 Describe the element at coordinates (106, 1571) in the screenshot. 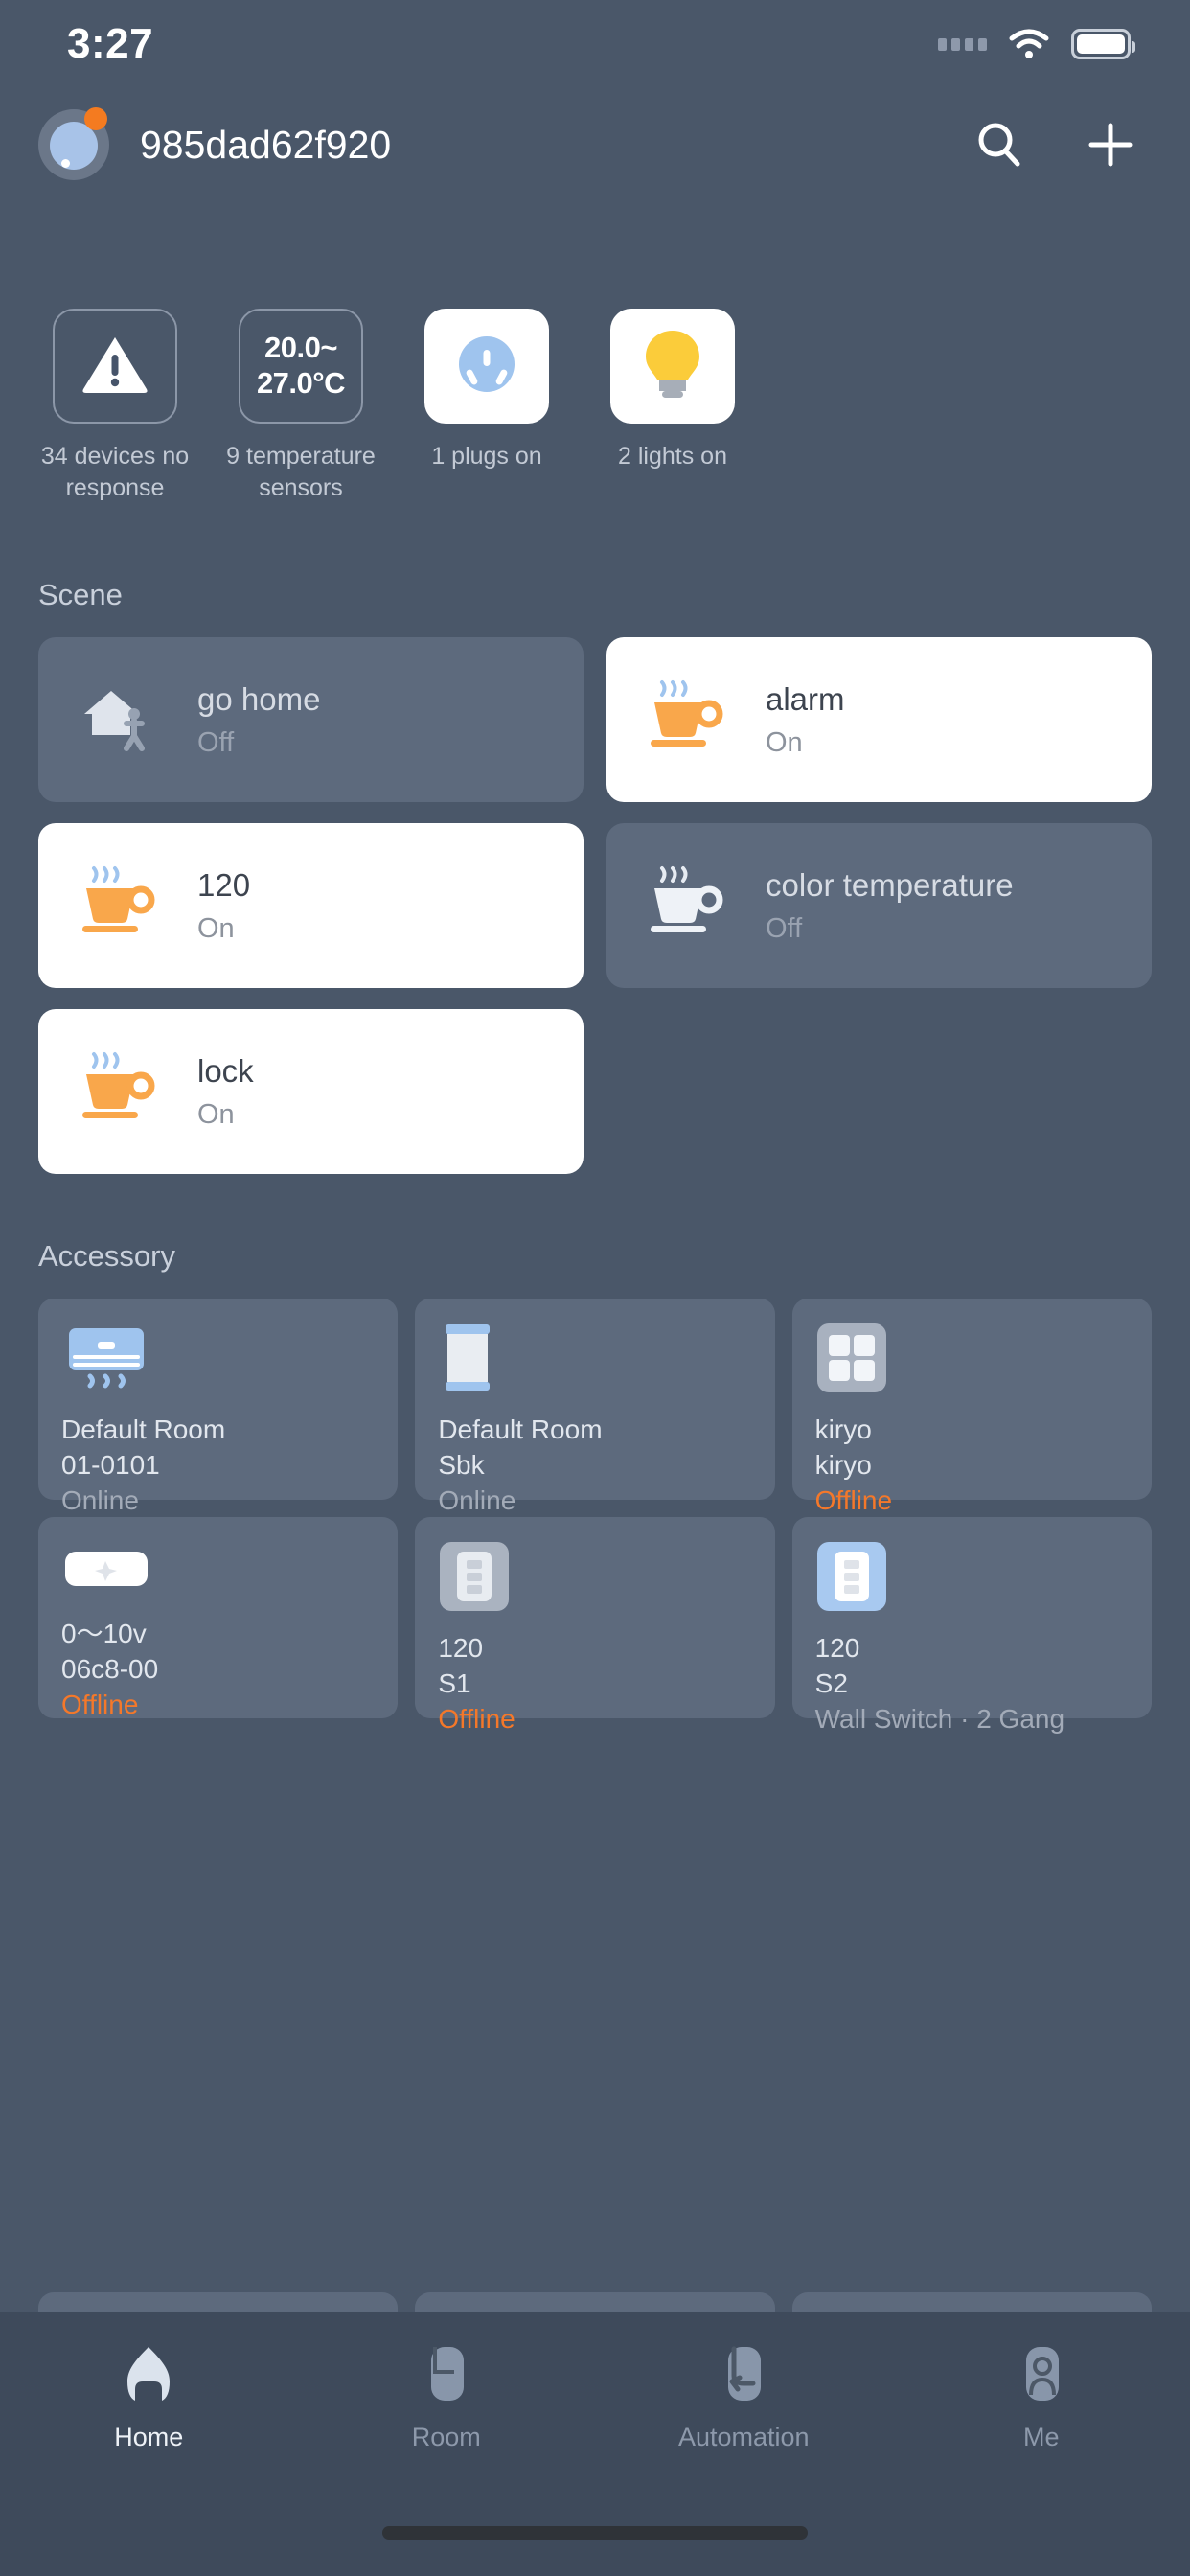

I see `dimmer-module-icon` at that location.